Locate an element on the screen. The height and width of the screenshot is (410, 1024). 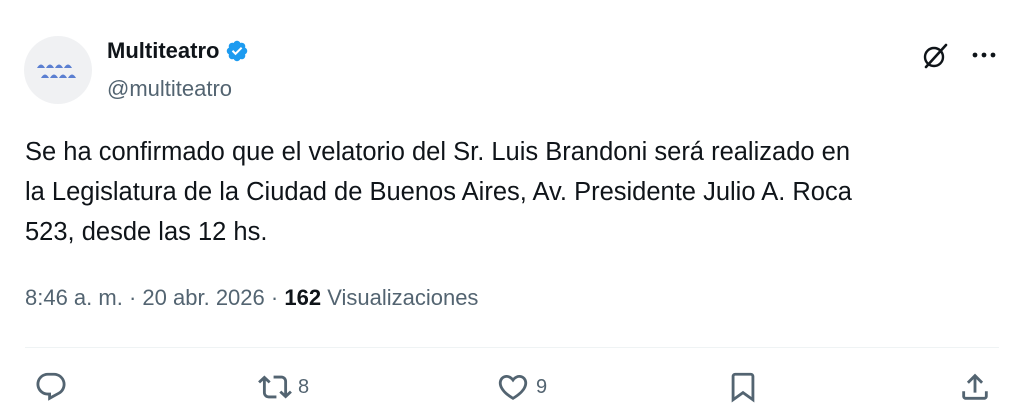
author-handle: @multiteatro is located at coordinates (169, 89).